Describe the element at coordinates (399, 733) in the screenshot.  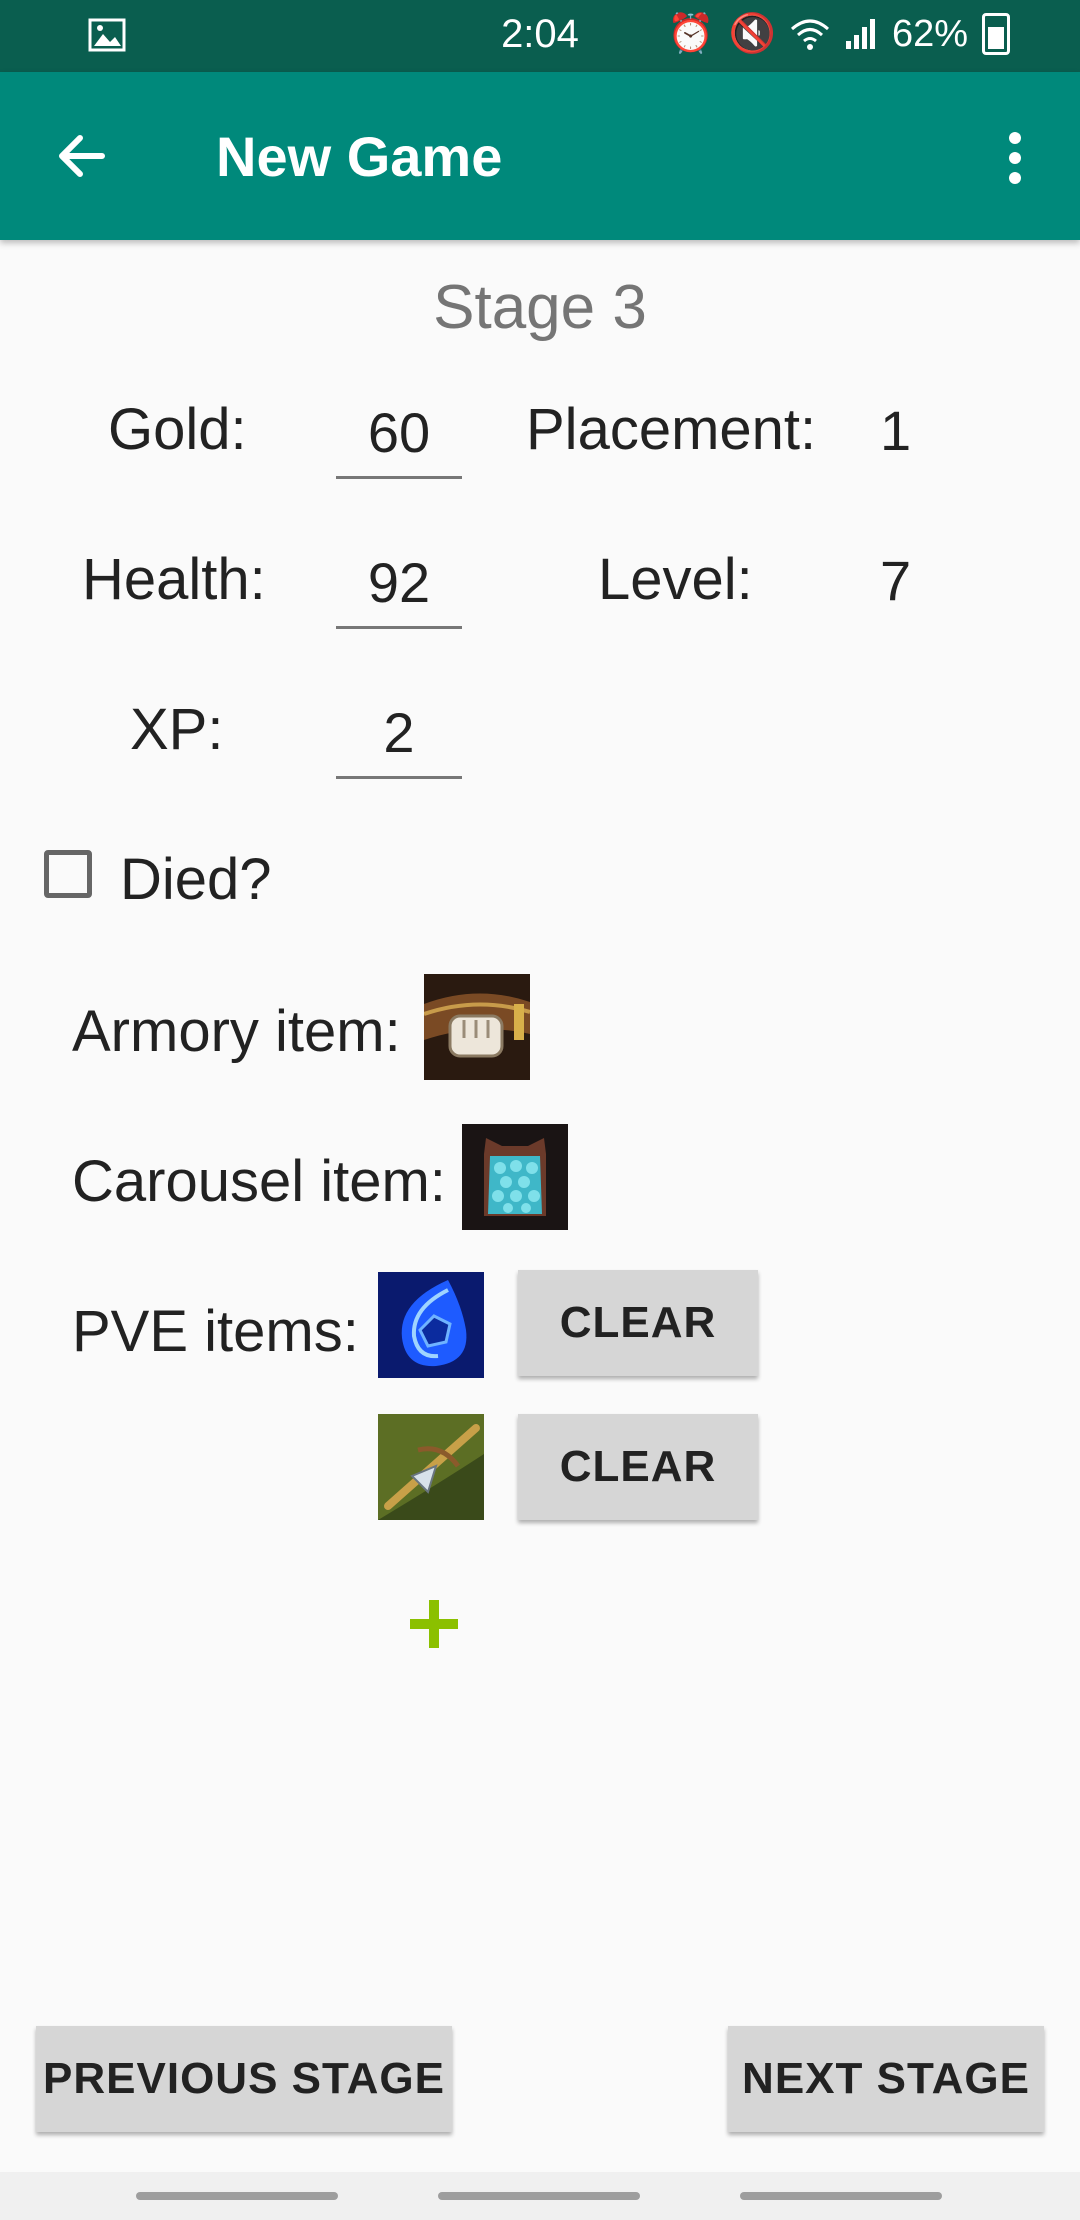
I see `xp-input` at that location.